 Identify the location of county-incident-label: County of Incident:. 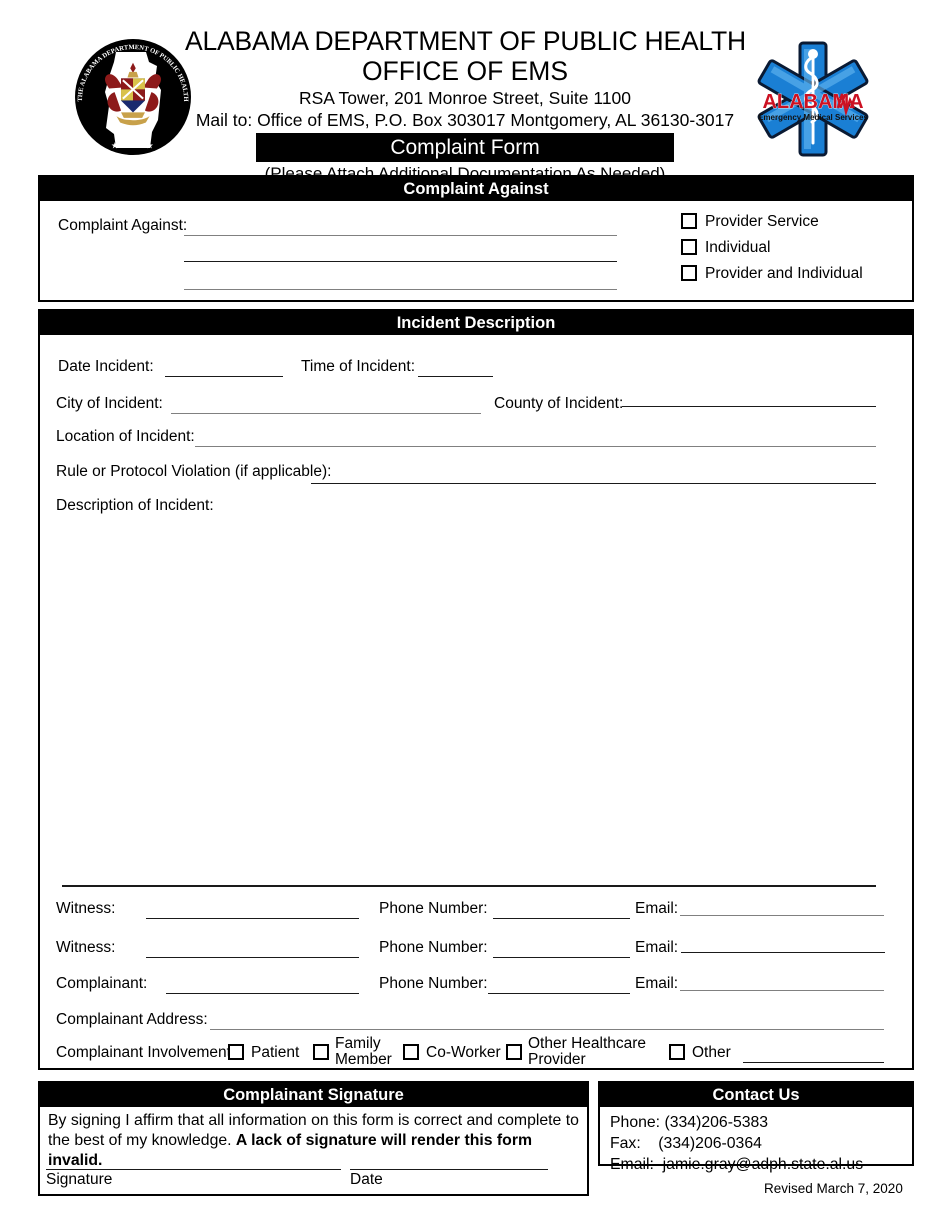
(559, 403).